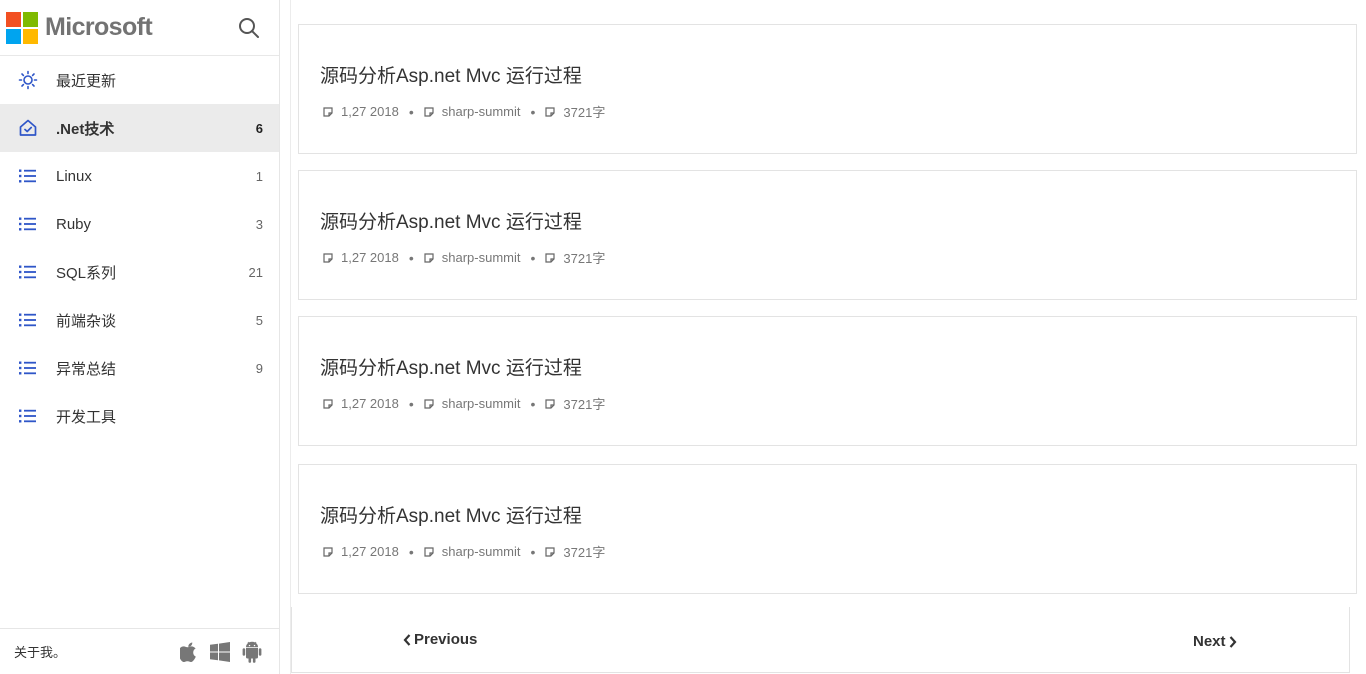 The height and width of the screenshot is (674, 1366). I want to click on nav-item-label: 前端杂谈, so click(86, 321).